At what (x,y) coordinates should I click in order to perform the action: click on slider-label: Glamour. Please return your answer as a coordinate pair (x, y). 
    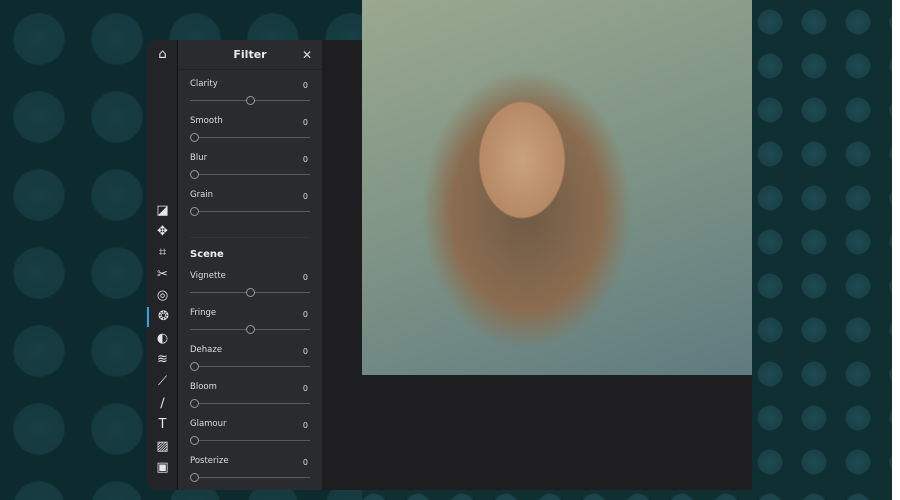
    Looking at the image, I should click on (208, 424).